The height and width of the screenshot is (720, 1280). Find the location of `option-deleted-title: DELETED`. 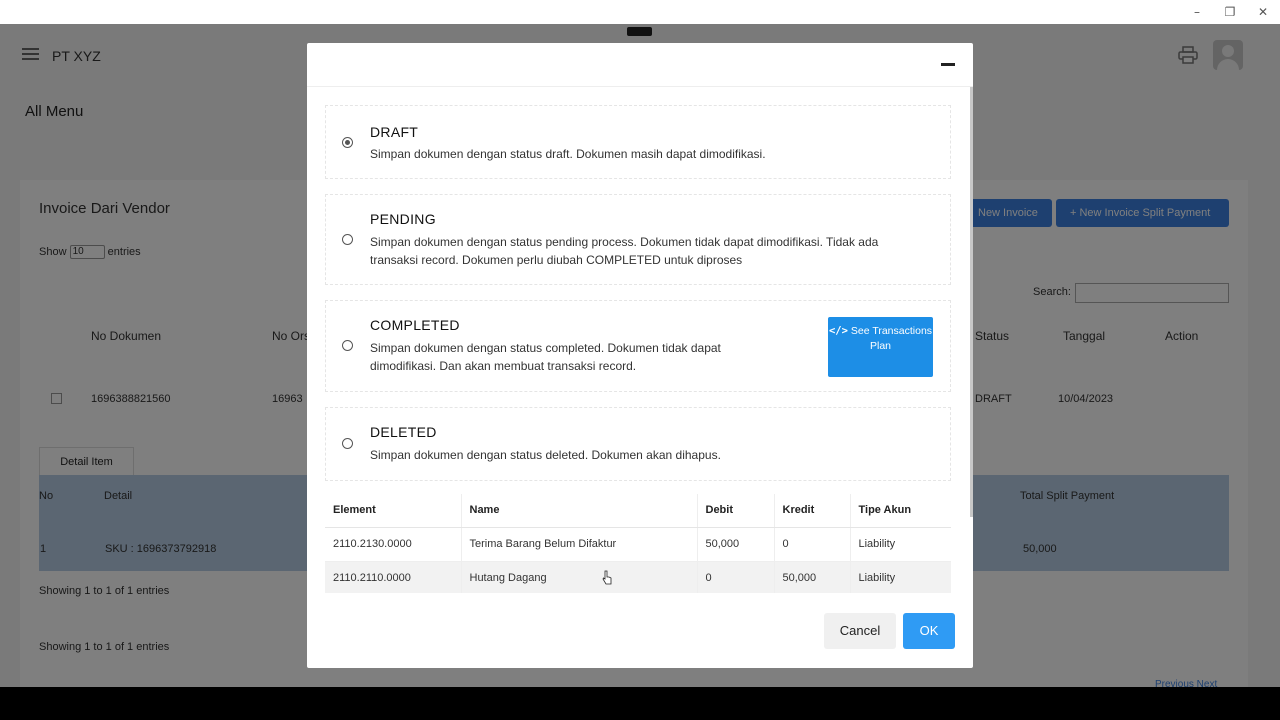

option-deleted-title: DELETED is located at coordinates (403, 432).